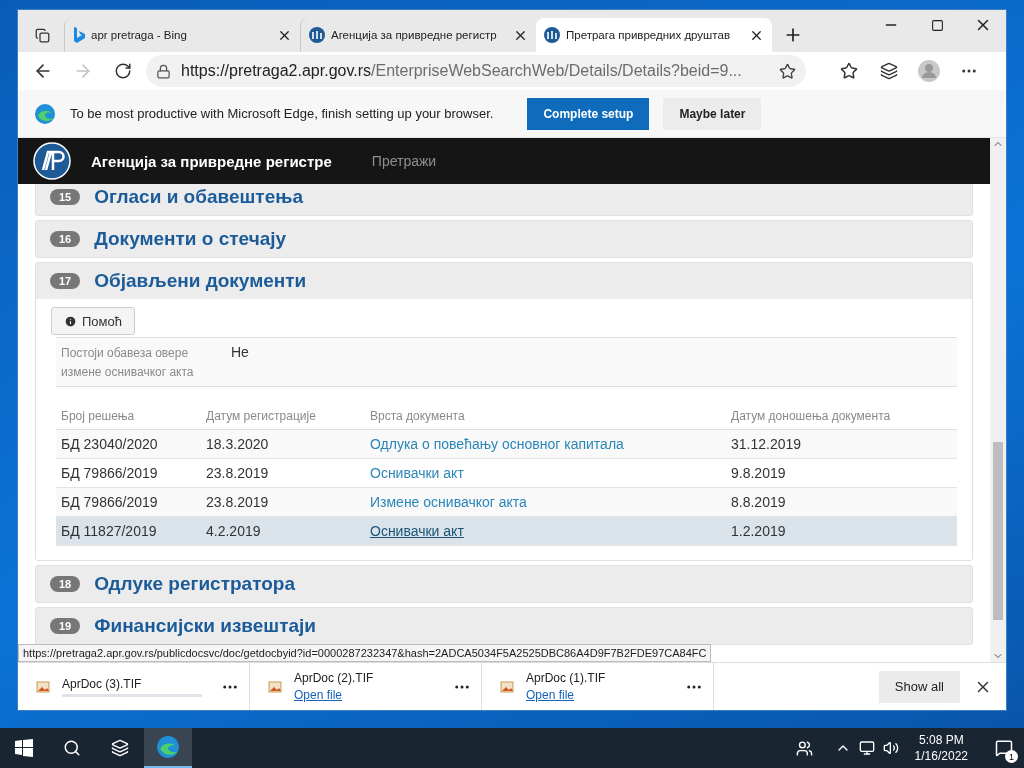 The width and height of the screenshot is (1024, 768). Describe the element at coordinates (448, 502) in the screenshot. I see `document-link: Измене оснивачког акта` at that location.